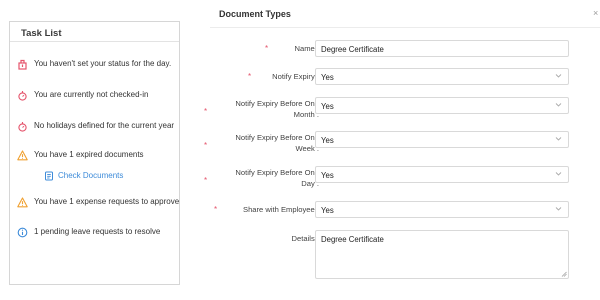 The image size is (600, 300). What do you see at coordinates (89, 154) in the screenshot?
I see `task-item-label: You have 1 expired documents` at bounding box center [89, 154].